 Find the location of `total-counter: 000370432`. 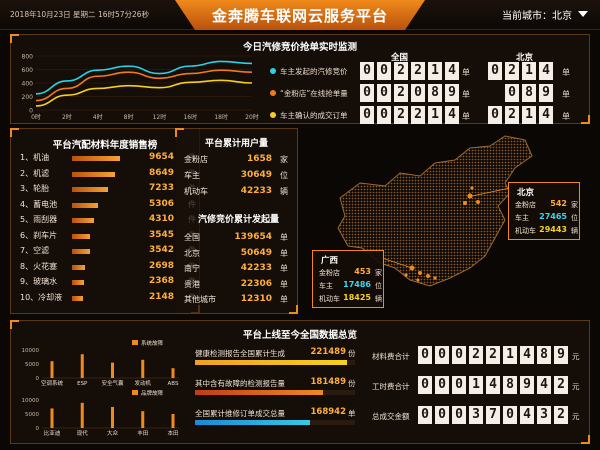

total-counter: 000370432 is located at coordinates (493, 415).